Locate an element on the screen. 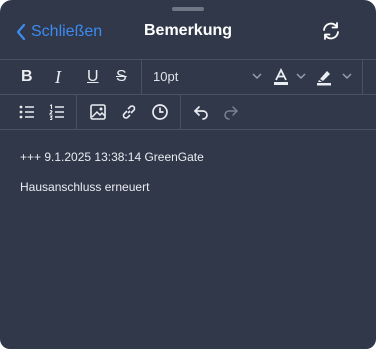 Image resolution: width=376 pixels, height=362 pixels. italic-button: I is located at coordinates (58, 77).